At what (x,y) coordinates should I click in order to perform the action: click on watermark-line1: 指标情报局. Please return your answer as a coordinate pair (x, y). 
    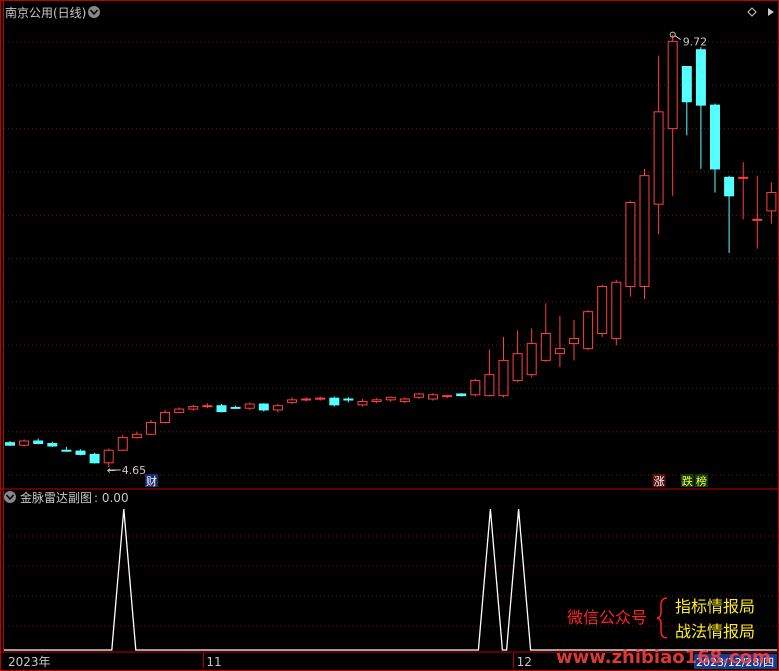
    Looking at the image, I should click on (715, 606).